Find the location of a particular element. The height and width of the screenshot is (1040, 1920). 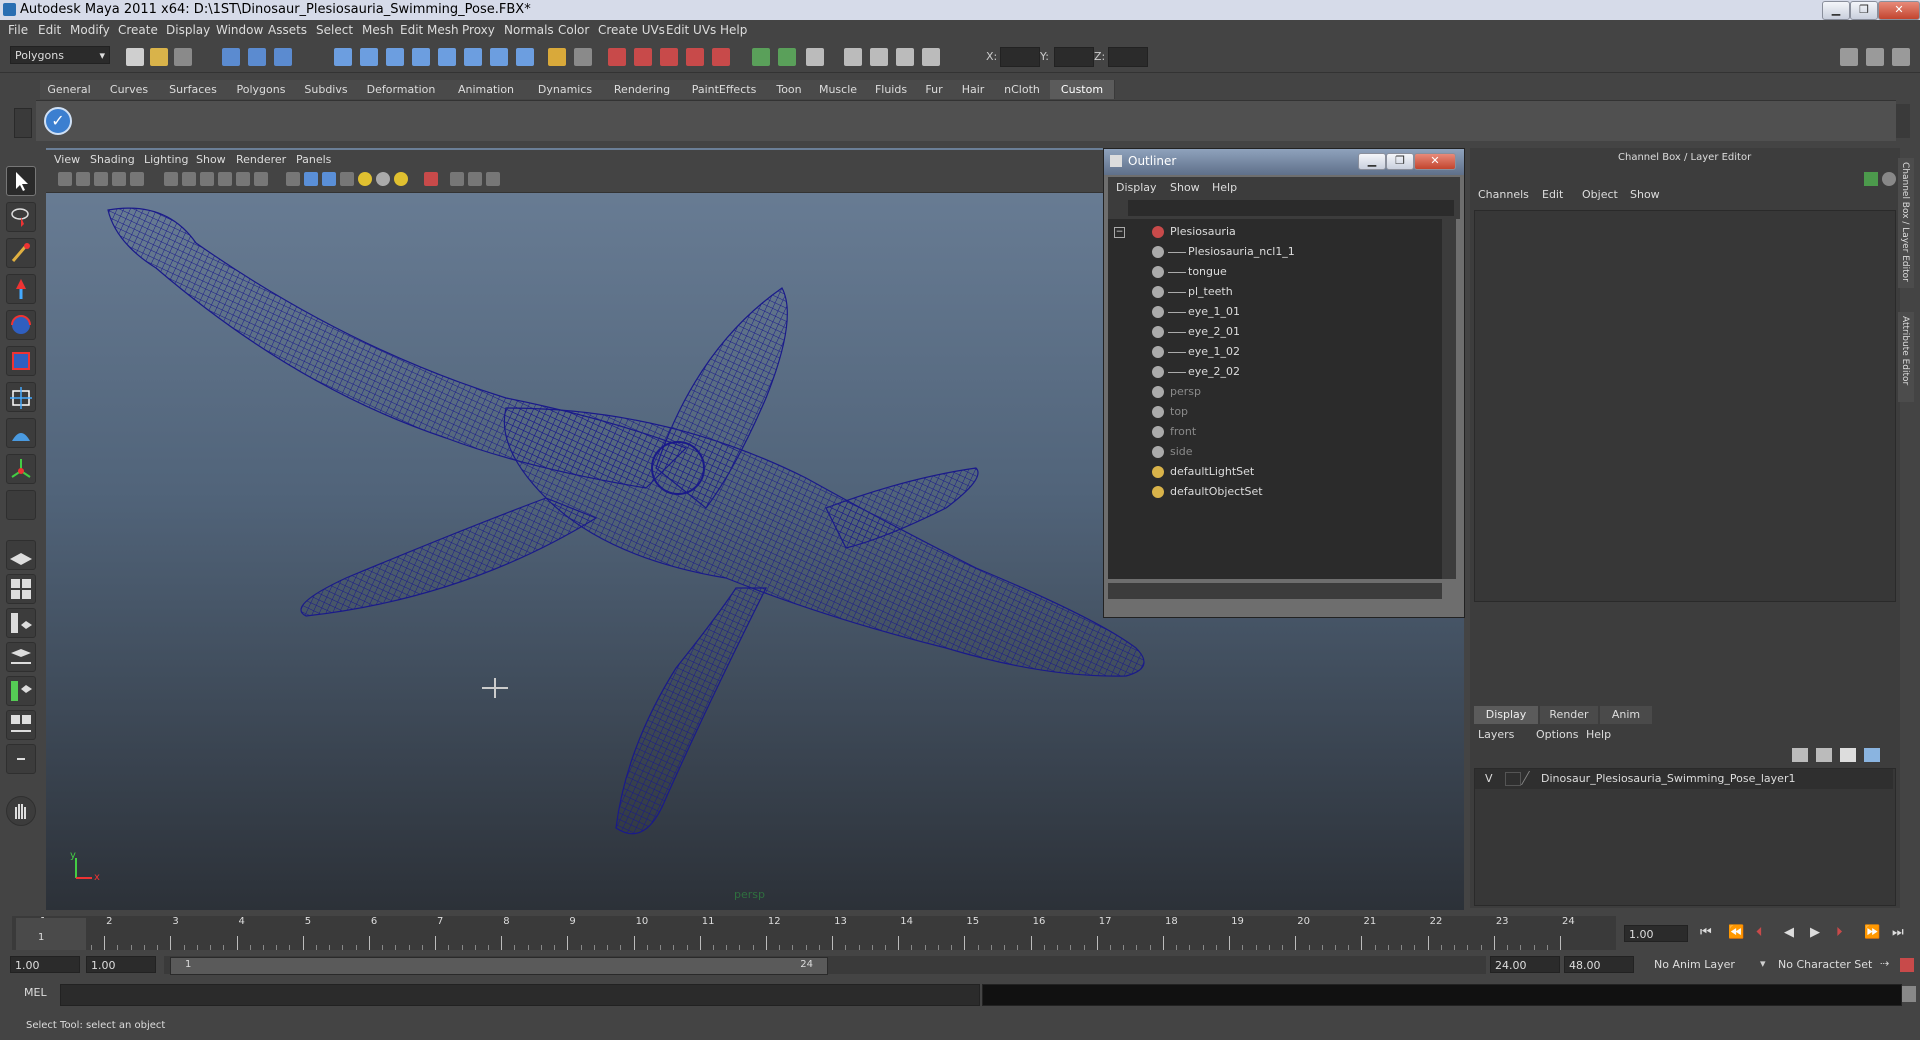

ipr-render-icon is located at coordinates (643, 57).